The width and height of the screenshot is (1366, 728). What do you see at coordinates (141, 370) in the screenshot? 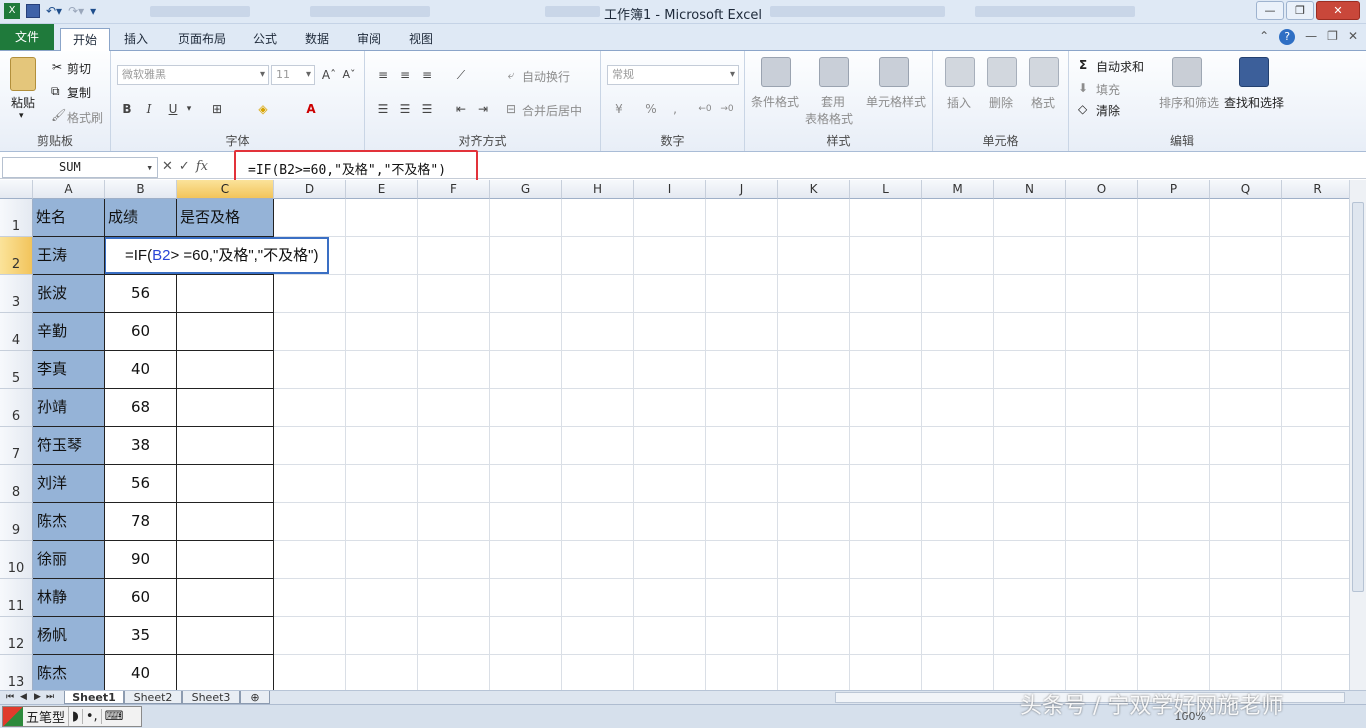
I see `score-cell: 40` at bounding box center [141, 370].